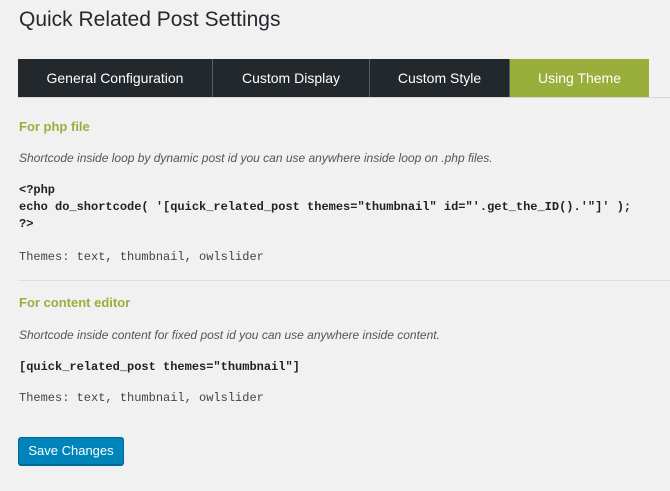 The image size is (670, 491). What do you see at coordinates (141, 398) in the screenshot?
I see `editor-themes-list: Themes: text, thumbnail, owlslider` at bounding box center [141, 398].